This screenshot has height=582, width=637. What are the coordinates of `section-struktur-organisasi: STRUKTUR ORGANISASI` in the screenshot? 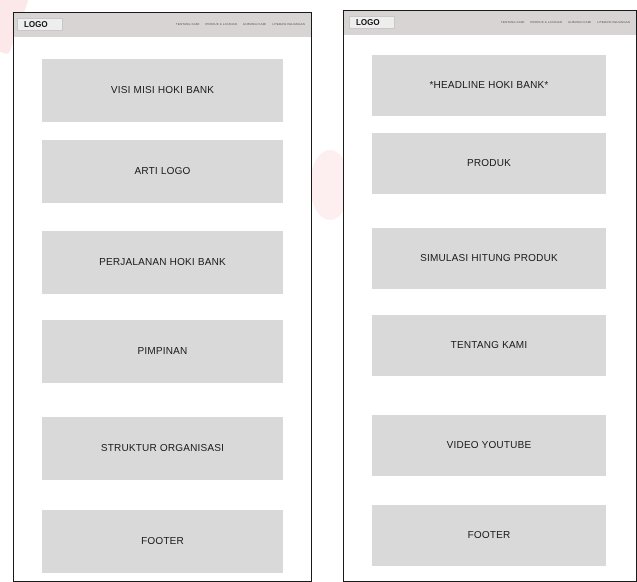 It's located at (162, 448).